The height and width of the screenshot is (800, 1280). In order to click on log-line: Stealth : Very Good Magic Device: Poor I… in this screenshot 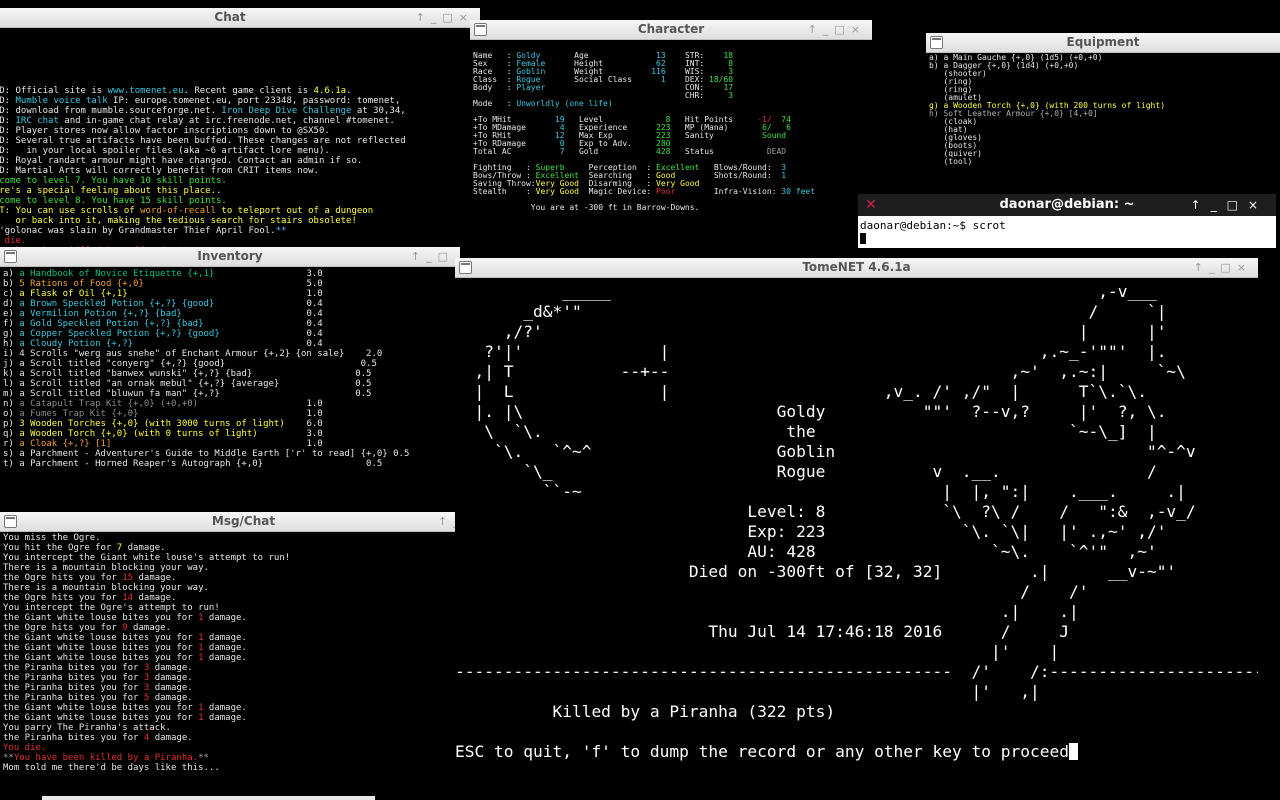, I will do `click(671, 192)`.